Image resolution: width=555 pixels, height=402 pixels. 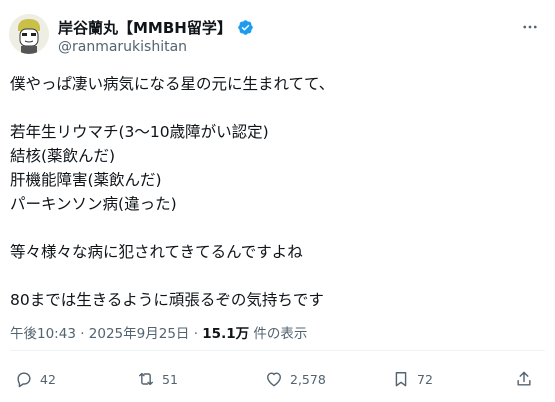 I want to click on reply-button: 42, so click(x=35, y=379).